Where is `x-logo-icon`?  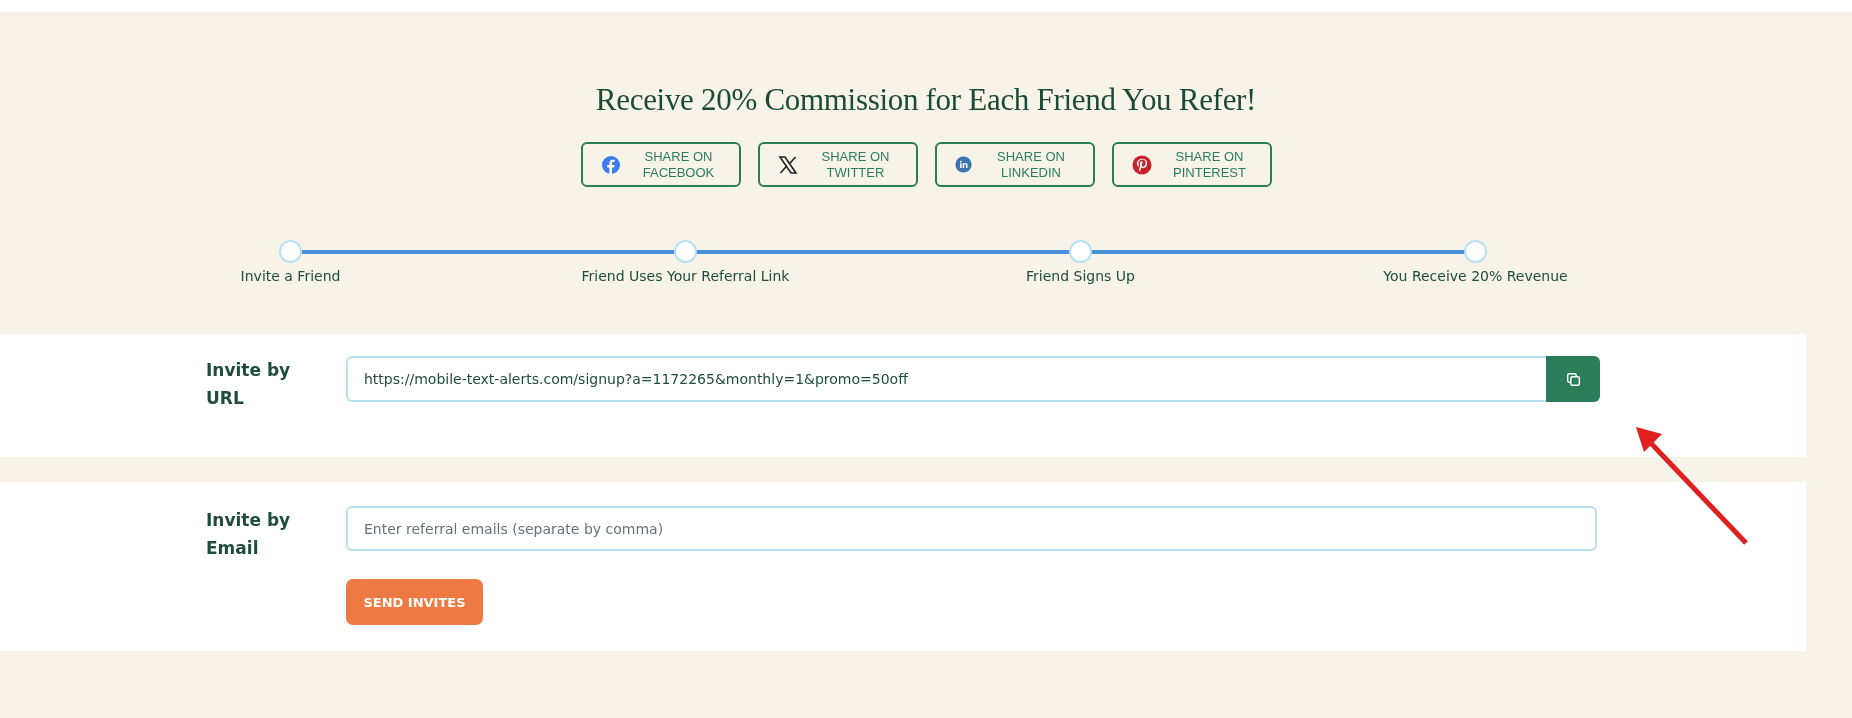
x-logo-icon is located at coordinates (787, 164).